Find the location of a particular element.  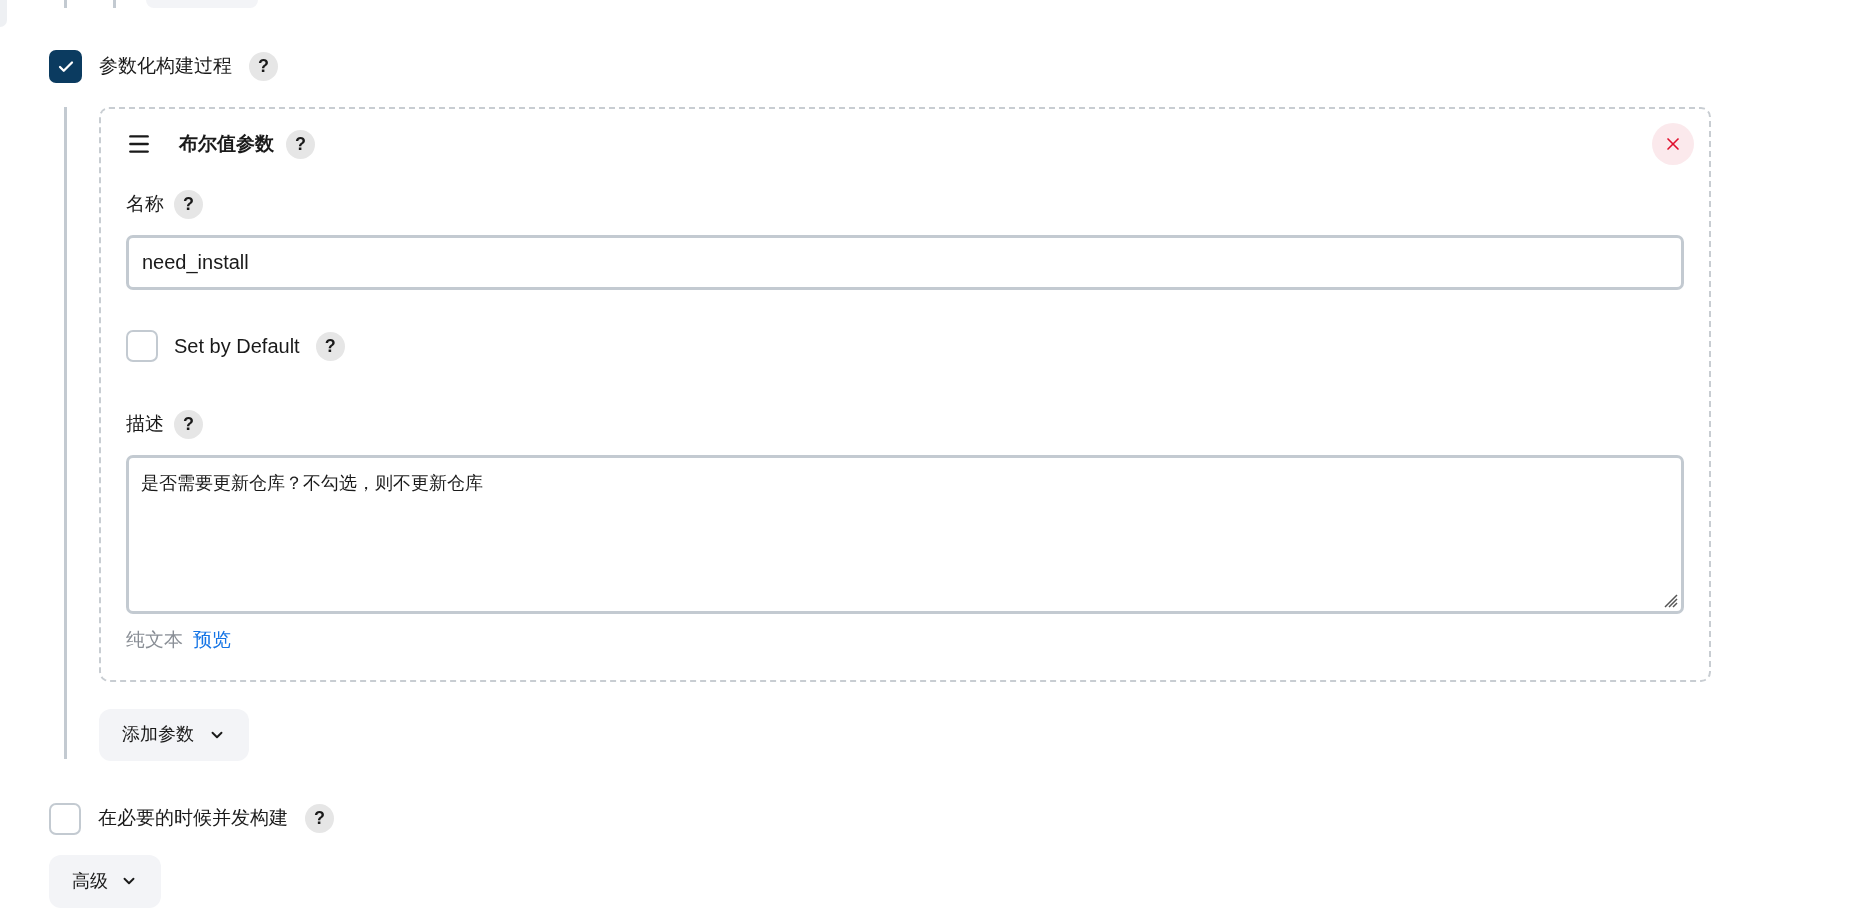

checkbox-label: 在必要的时候并发构建 is located at coordinates (193, 818).